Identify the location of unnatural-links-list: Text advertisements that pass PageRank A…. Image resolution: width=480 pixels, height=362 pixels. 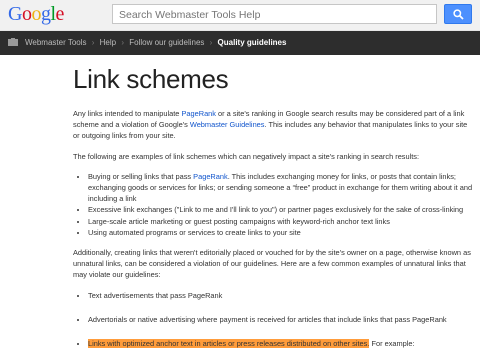
(273, 320).